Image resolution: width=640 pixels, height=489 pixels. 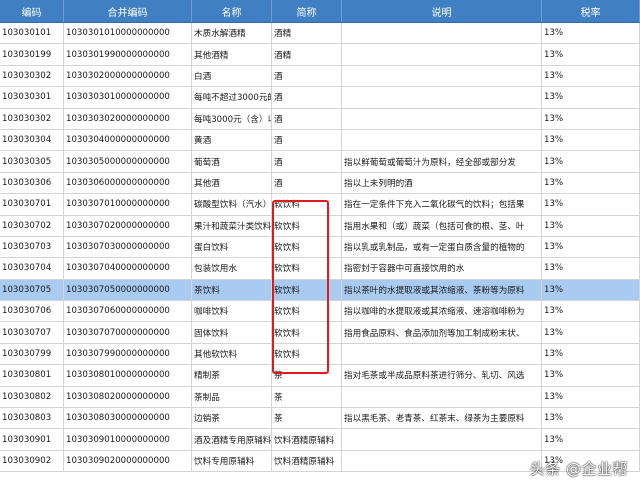 What do you see at coordinates (128, 161) in the screenshot?
I see `merged-code-cell: 1030305000000000000` at bounding box center [128, 161].